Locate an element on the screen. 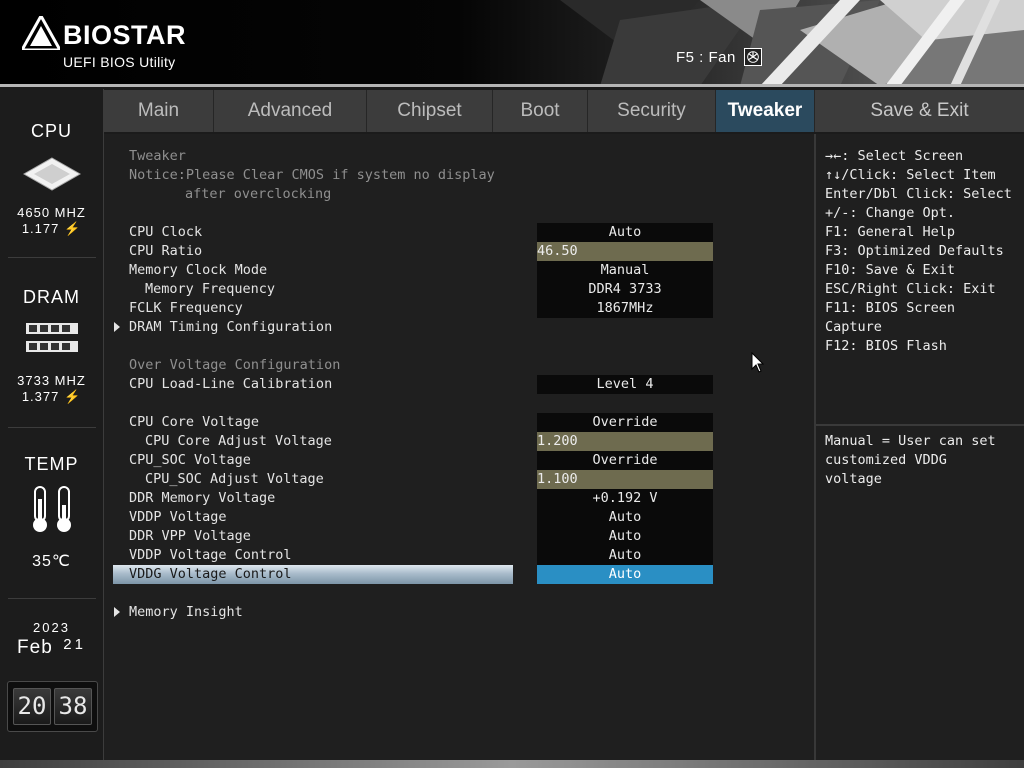 Image resolution: width=1024 pixels, height=768 pixels. header-divider is located at coordinates (512, 85).